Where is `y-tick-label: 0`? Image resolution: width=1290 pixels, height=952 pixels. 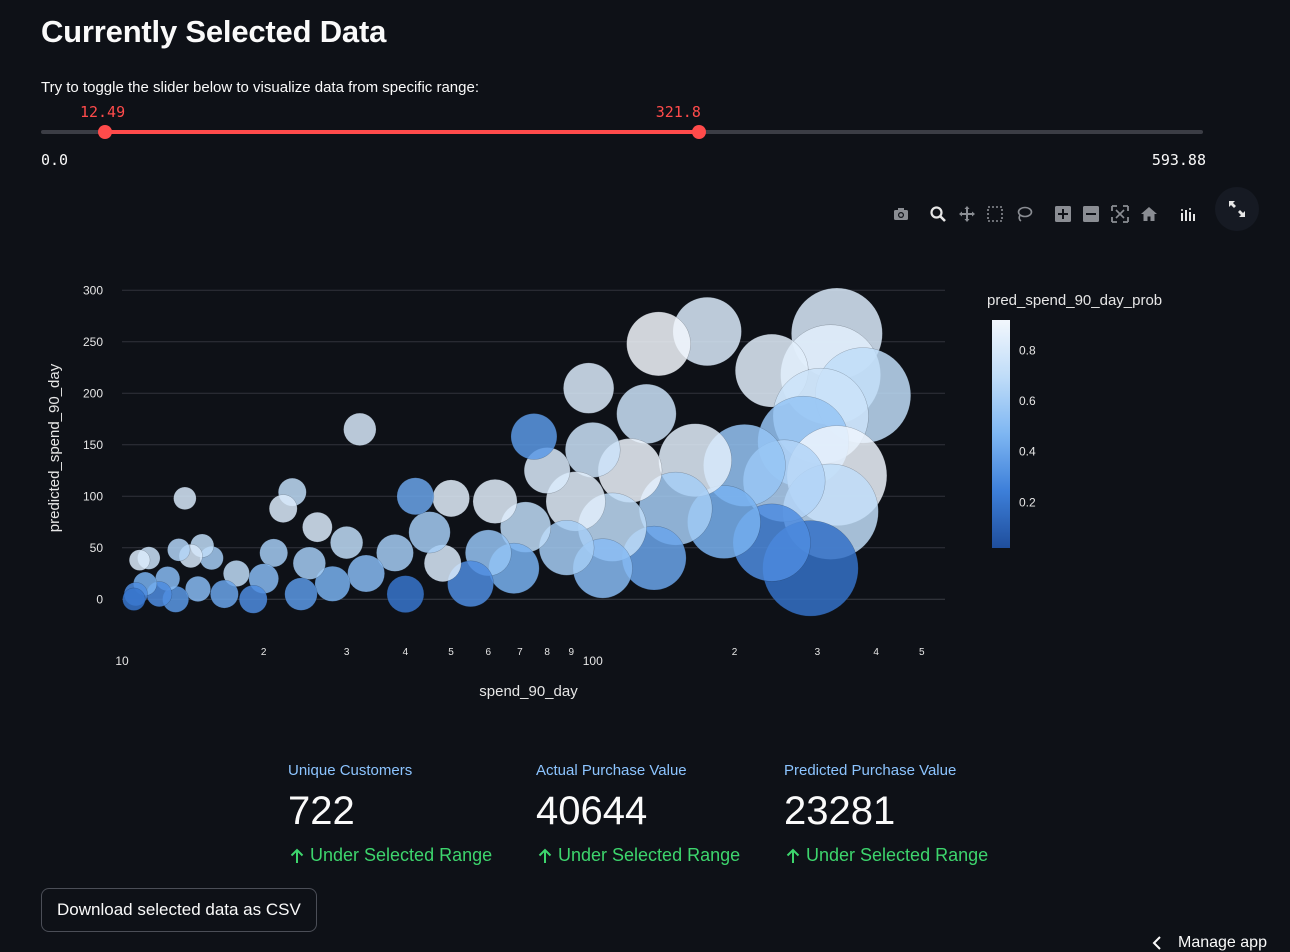
y-tick-label: 0 is located at coordinates (99, 599).